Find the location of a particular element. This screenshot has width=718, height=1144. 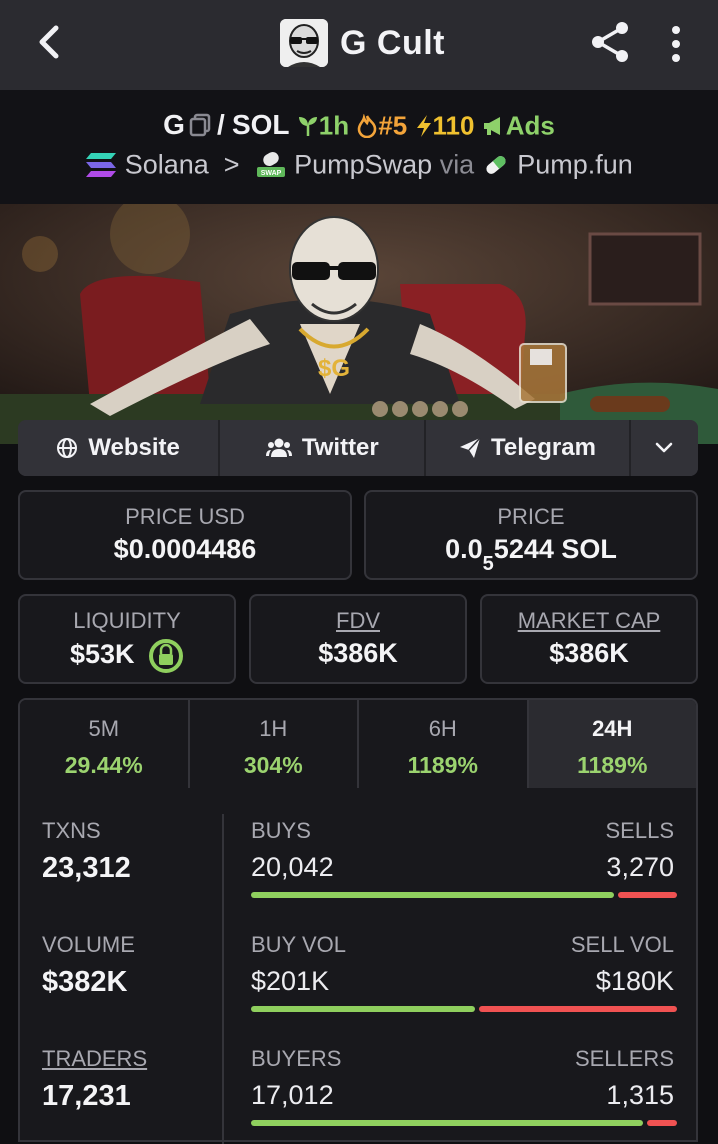

age-tag: 1h is located at coordinates (327, 124).